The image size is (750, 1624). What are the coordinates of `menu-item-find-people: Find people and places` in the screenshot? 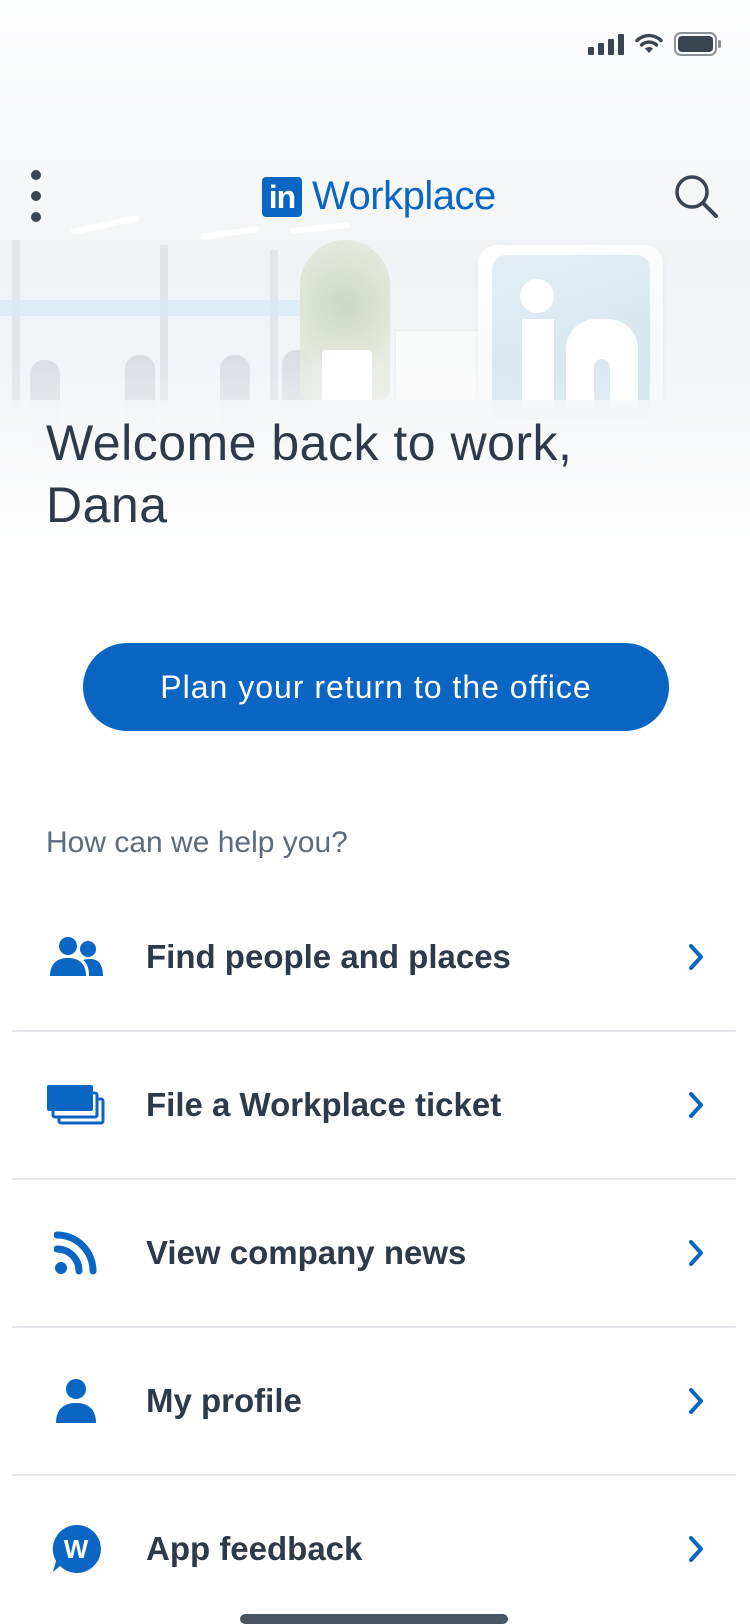 It's located at (374, 958).